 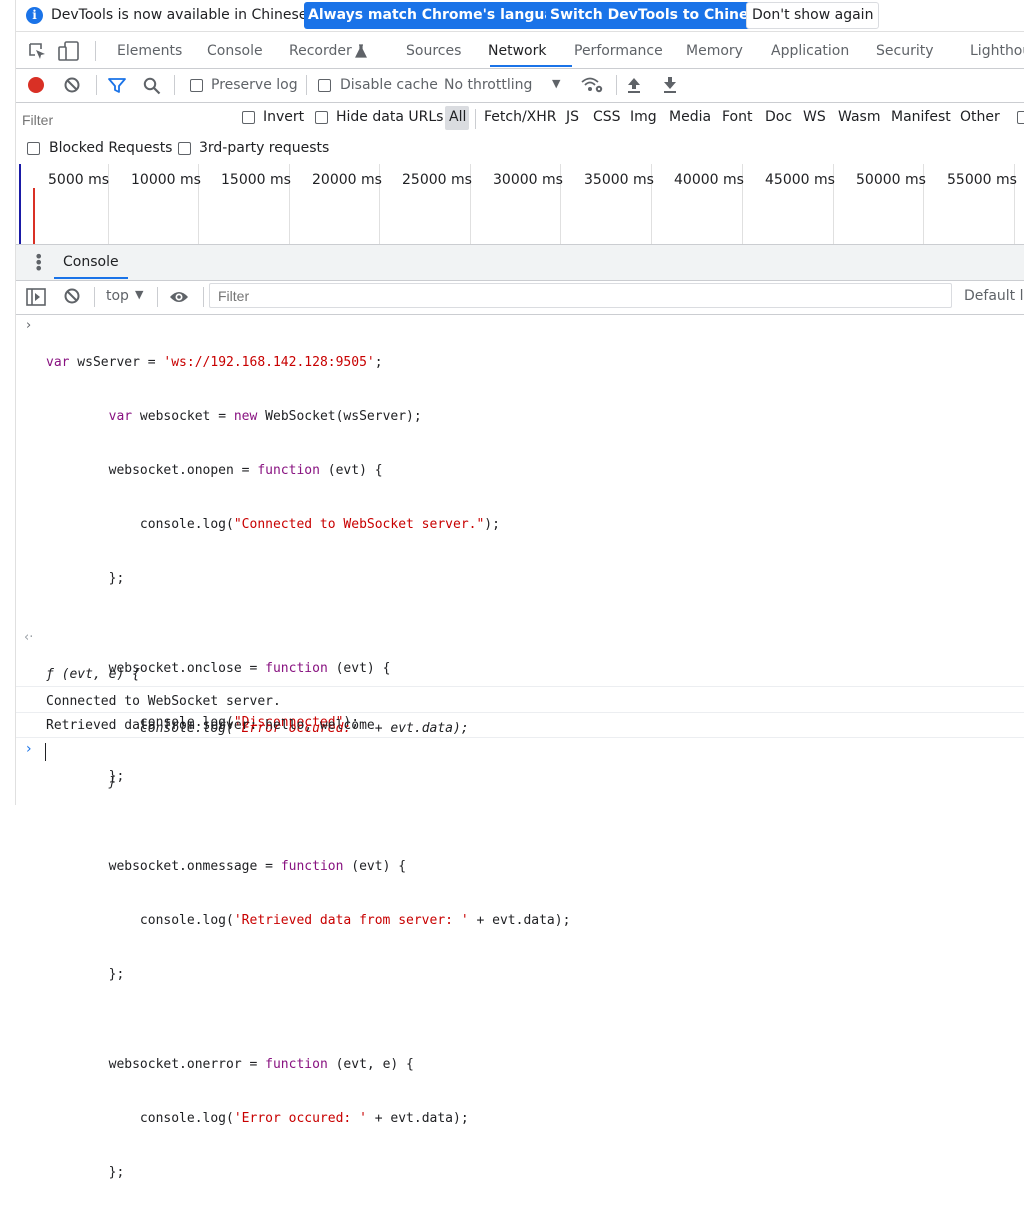 What do you see at coordinates (33, 148) in the screenshot?
I see `blocked-requests-checkbox` at bounding box center [33, 148].